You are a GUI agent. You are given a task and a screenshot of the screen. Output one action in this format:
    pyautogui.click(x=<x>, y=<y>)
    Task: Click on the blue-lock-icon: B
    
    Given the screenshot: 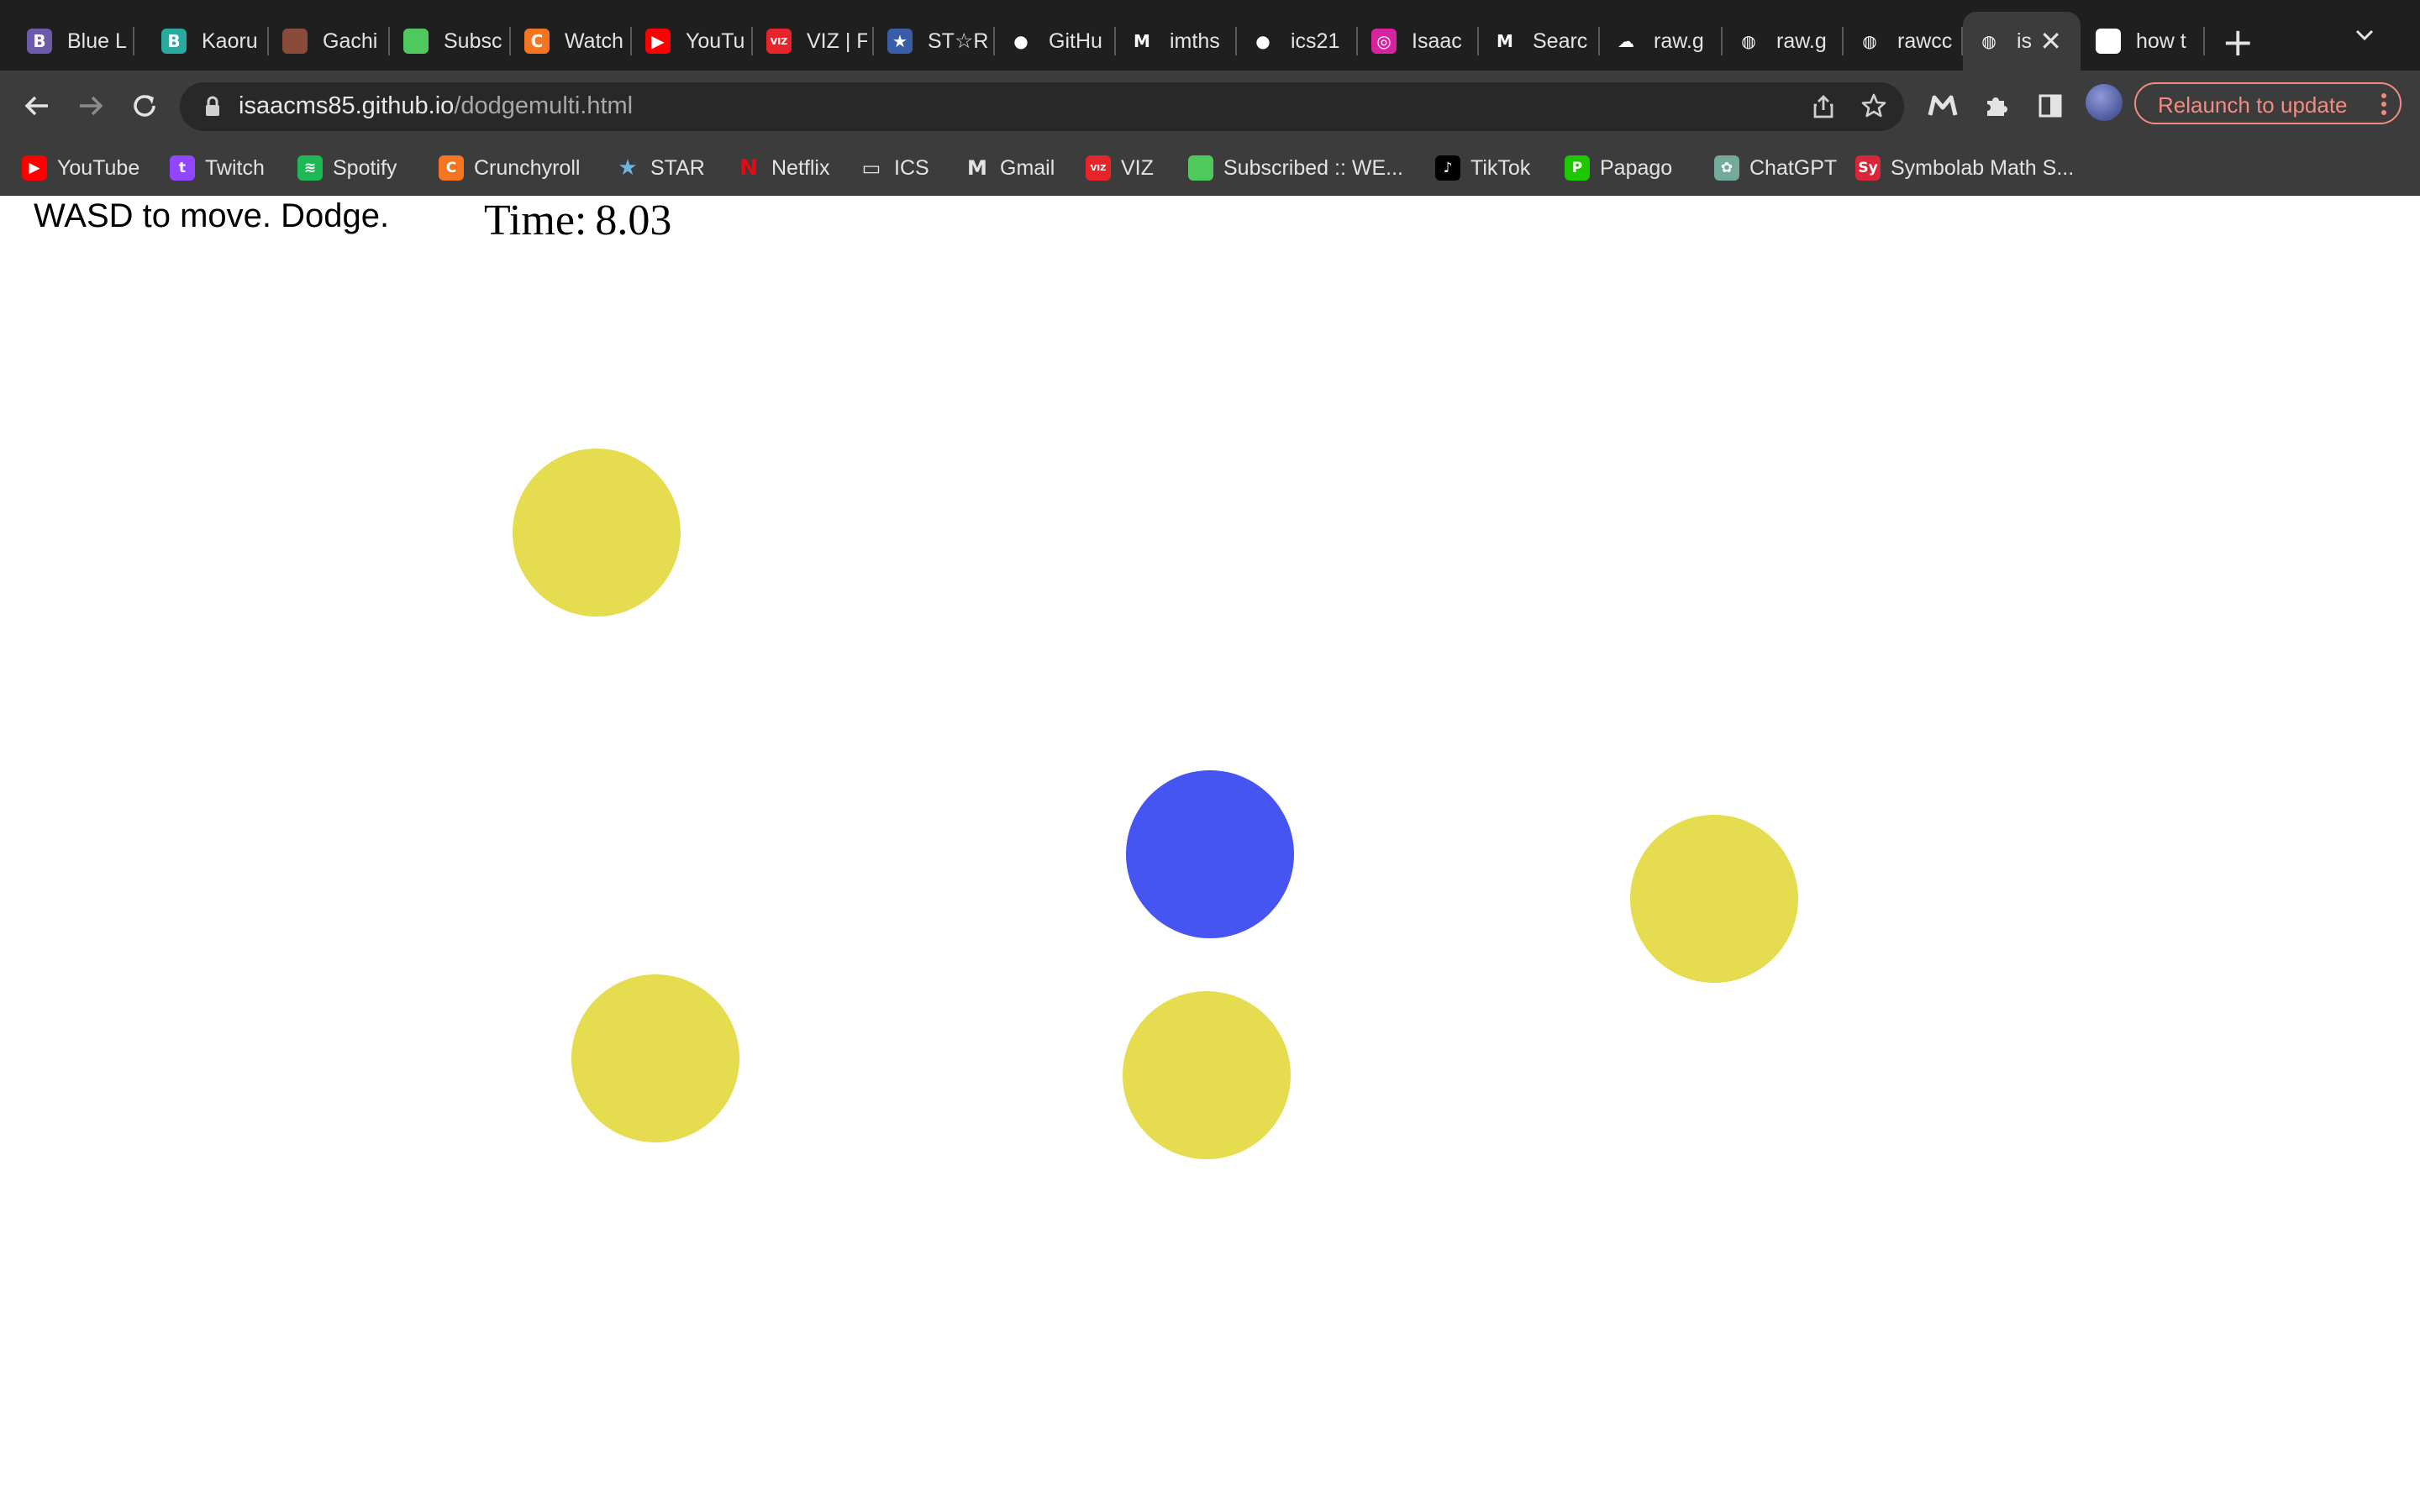 What is the action you would take?
    pyautogui.click(x=39, y=41)
    